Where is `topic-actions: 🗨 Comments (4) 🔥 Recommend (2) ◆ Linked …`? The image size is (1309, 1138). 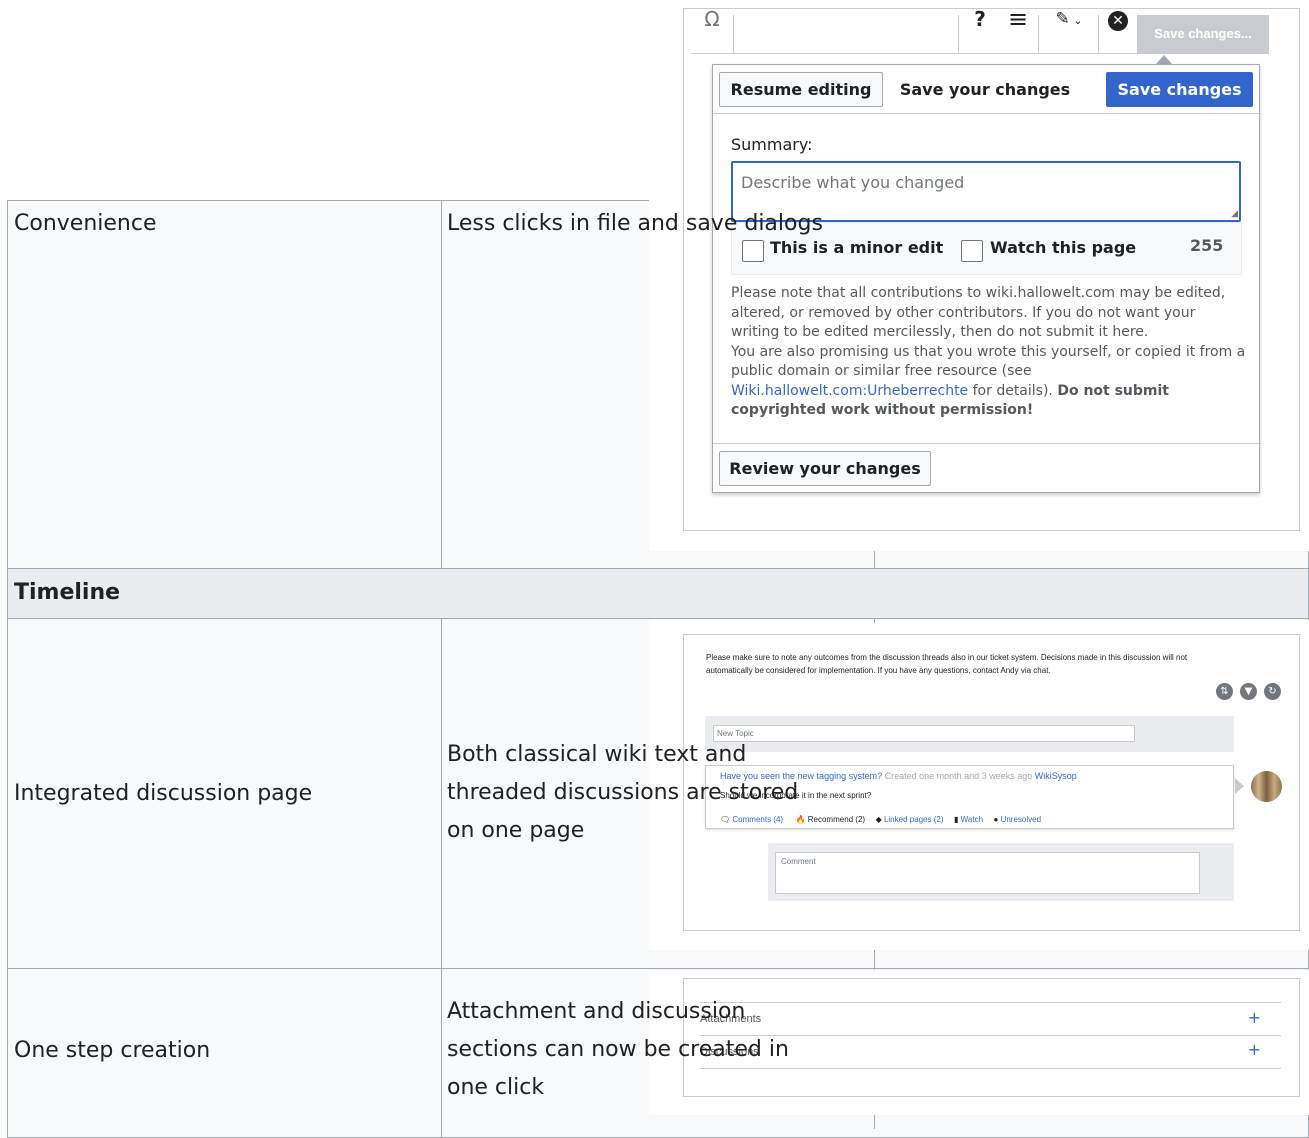
topic-actions: 🗨 Comments (4) 🔥 Recommend (2) ◆ Linked … is located at coordinates (880, 819).